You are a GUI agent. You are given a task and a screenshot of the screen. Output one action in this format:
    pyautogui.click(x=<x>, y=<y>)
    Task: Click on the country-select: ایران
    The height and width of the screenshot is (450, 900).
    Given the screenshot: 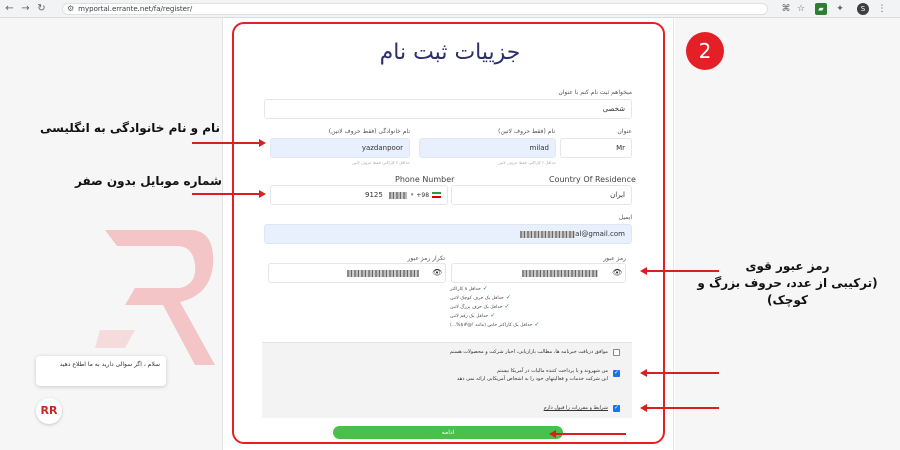 What is the action you would take?
    pyautogui.click(x=541, y=195)
    